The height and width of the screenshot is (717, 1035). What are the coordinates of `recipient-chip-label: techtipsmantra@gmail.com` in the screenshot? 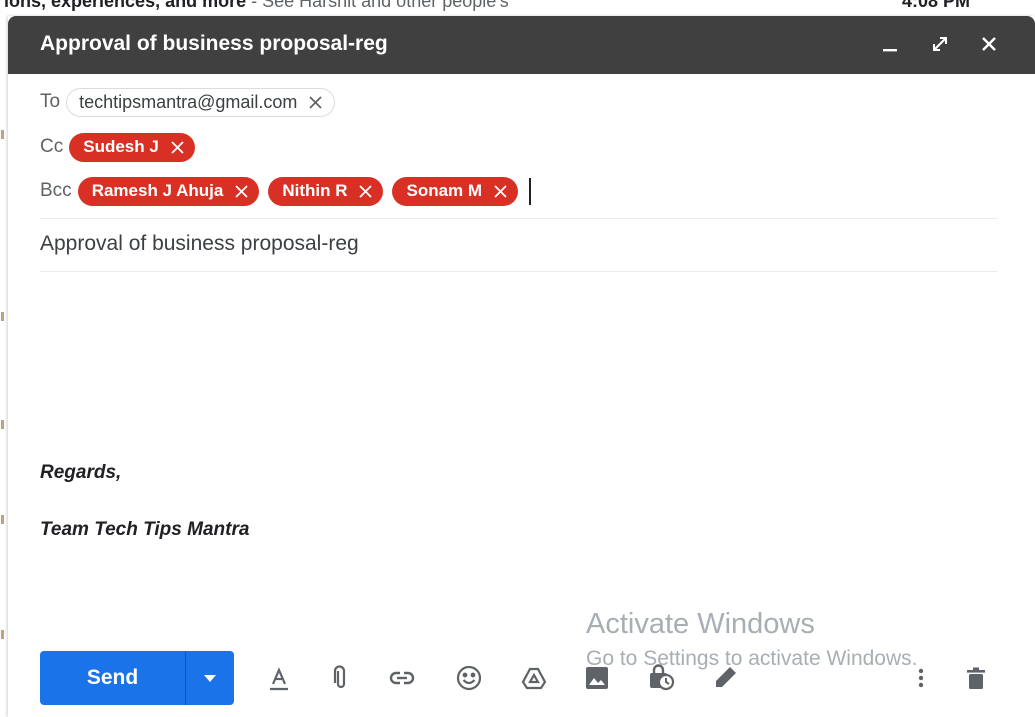 It's located at (188, 101).